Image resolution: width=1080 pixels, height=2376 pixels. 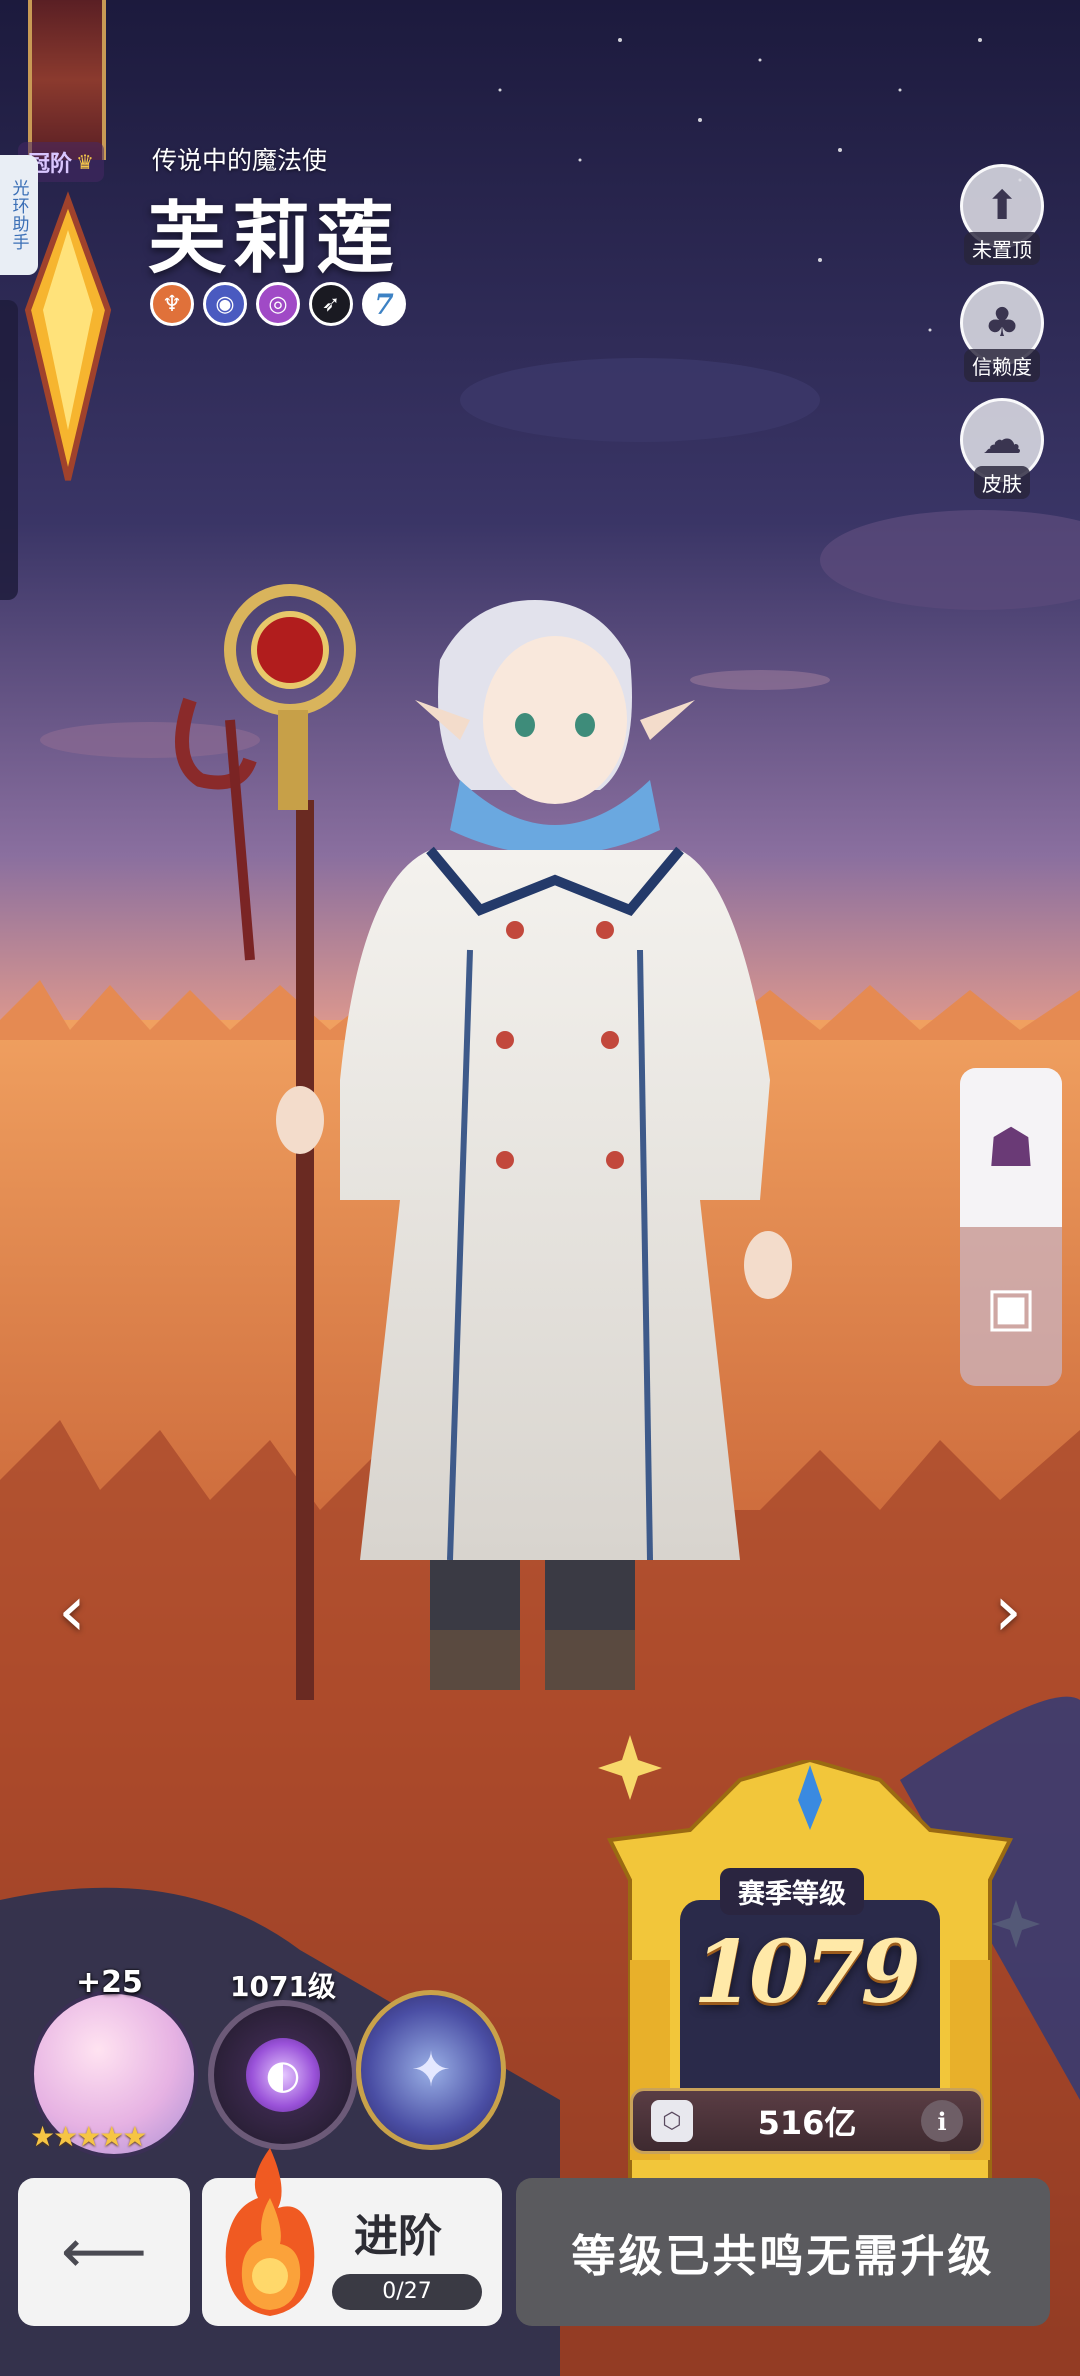 What do you see at coordinates (225, 304) in the screenshot?
I see `orb-icon: ◉` at bounding box center [225, 304].